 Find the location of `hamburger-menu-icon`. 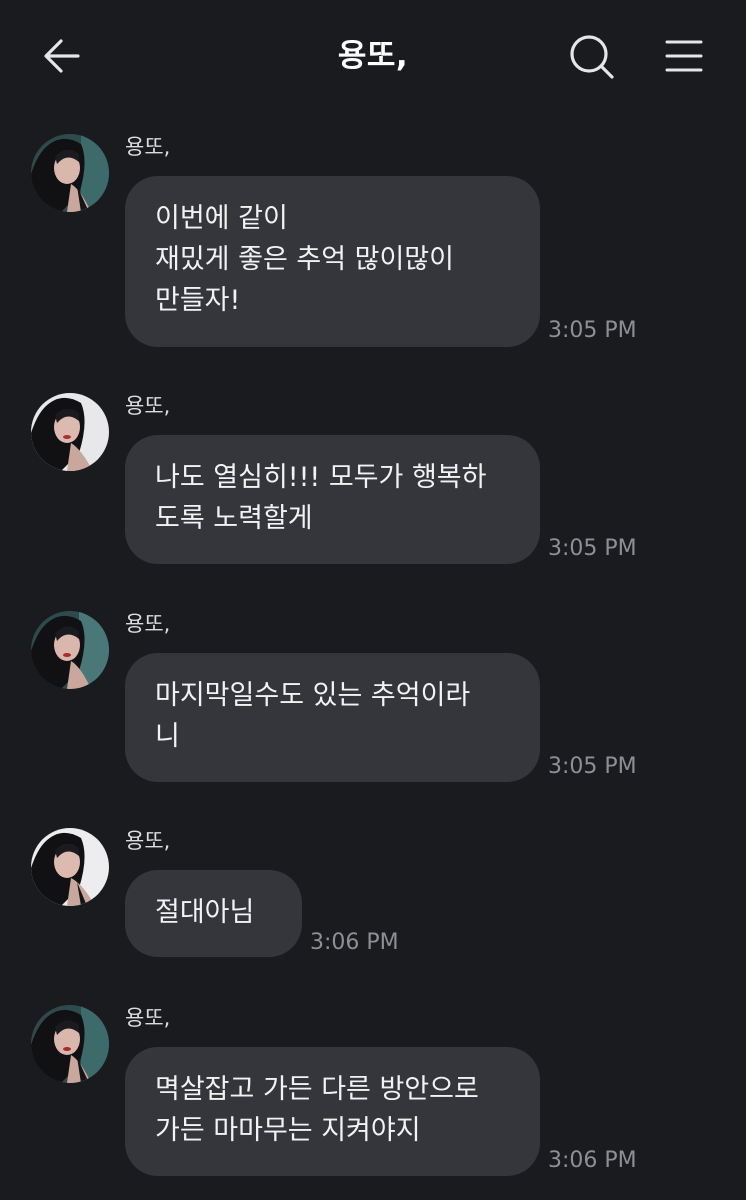

hamburger-menu-icon is located at coordinates (684, 56).